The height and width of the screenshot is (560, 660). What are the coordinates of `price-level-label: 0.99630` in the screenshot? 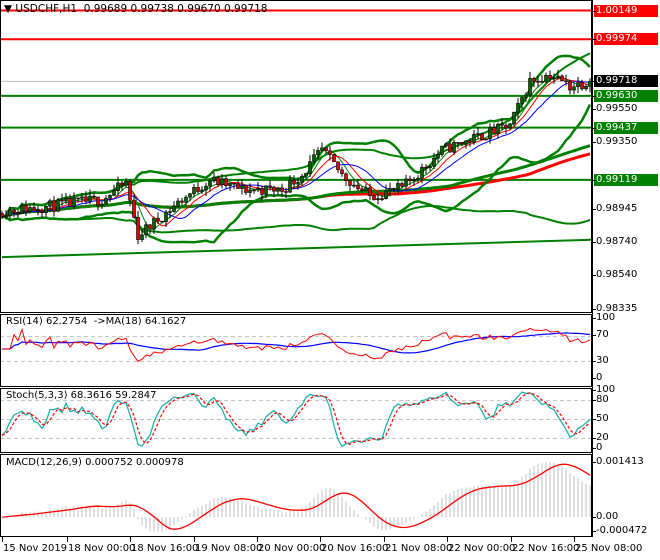 It's located at (626, 95).